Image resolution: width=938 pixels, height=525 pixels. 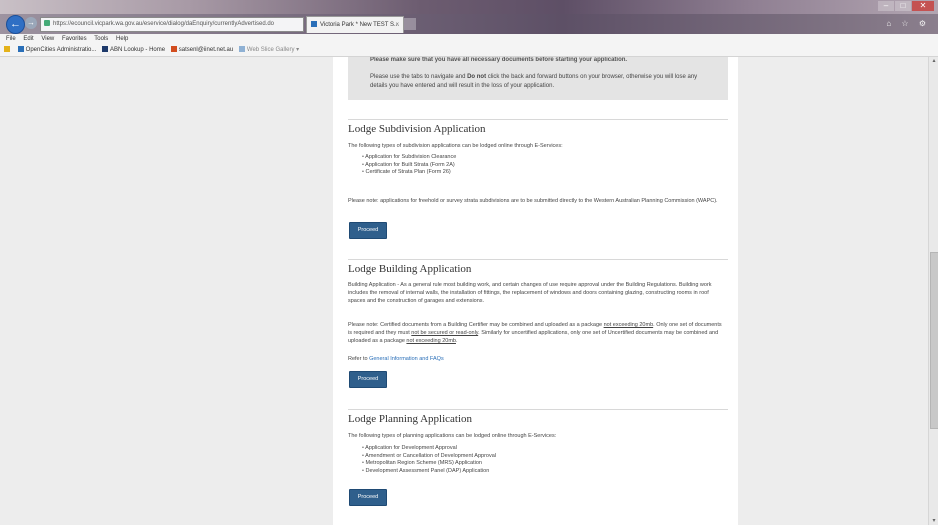 I want to click on favorites-star, so click(x=8, y=49).